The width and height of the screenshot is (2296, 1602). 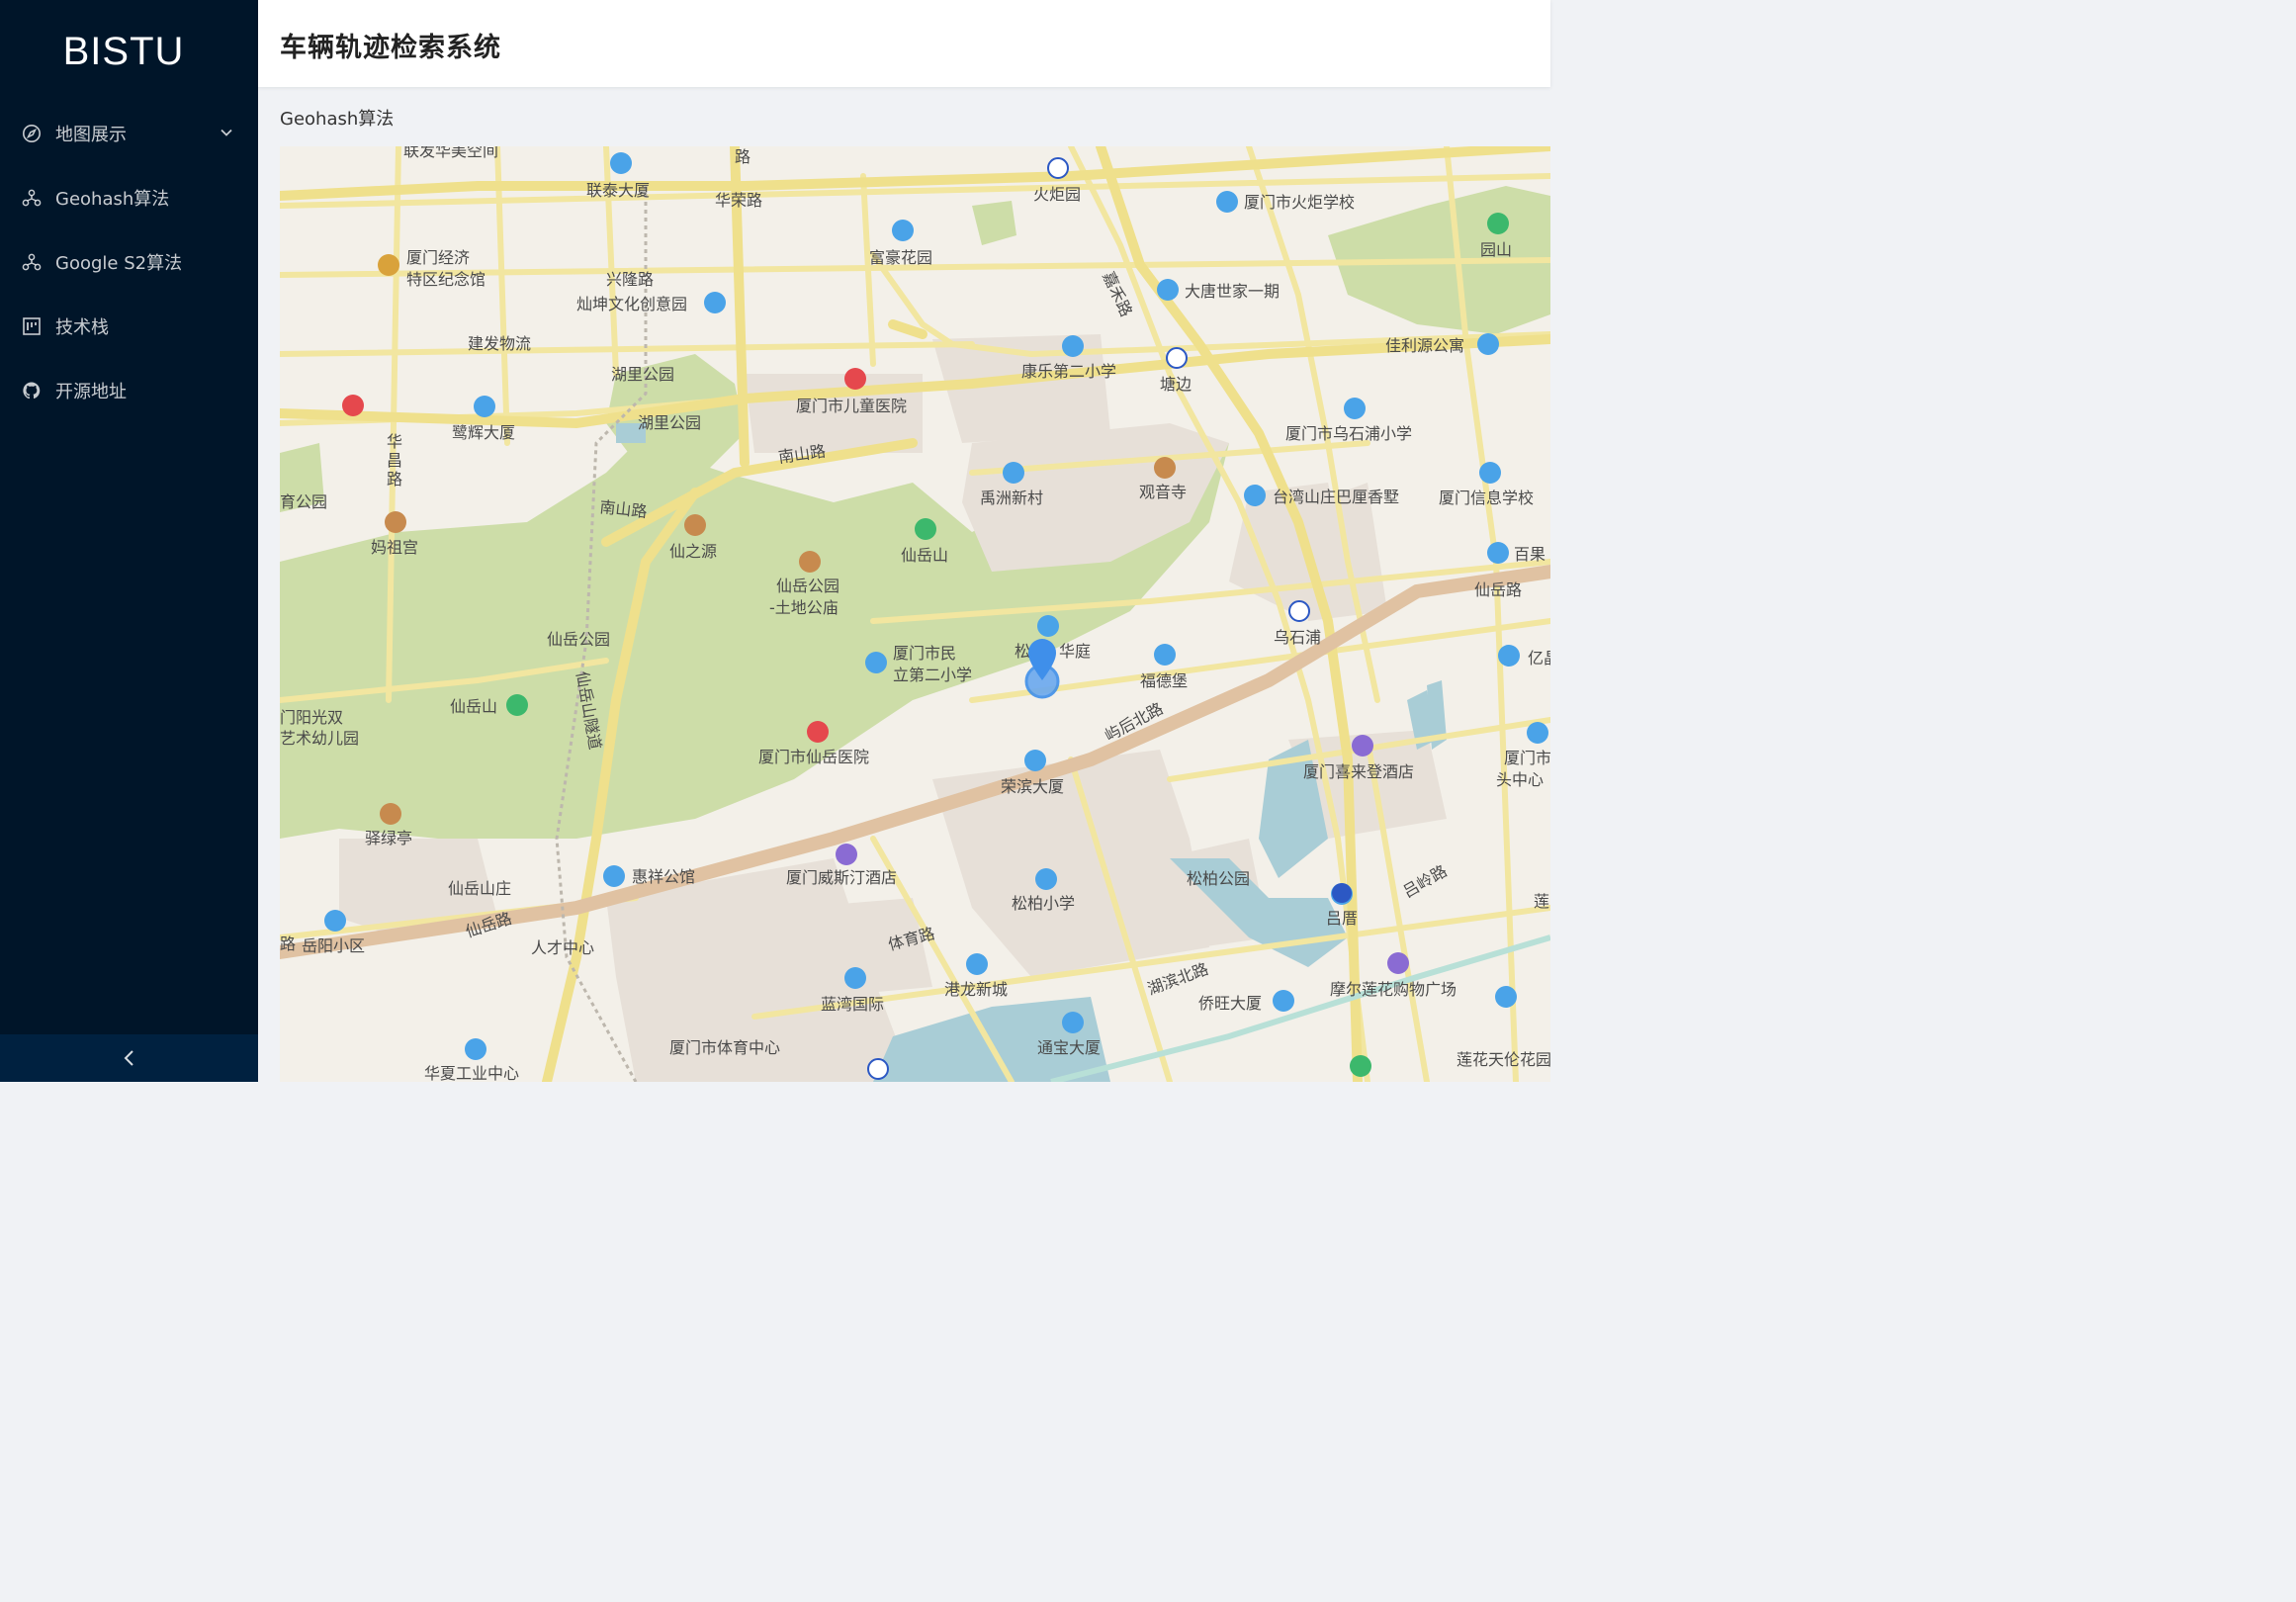 What do you see at coordinates (1232, 291) in the screenshot?
I see `map-label: 大唐世家一期` at bounding box center [1232, 291].